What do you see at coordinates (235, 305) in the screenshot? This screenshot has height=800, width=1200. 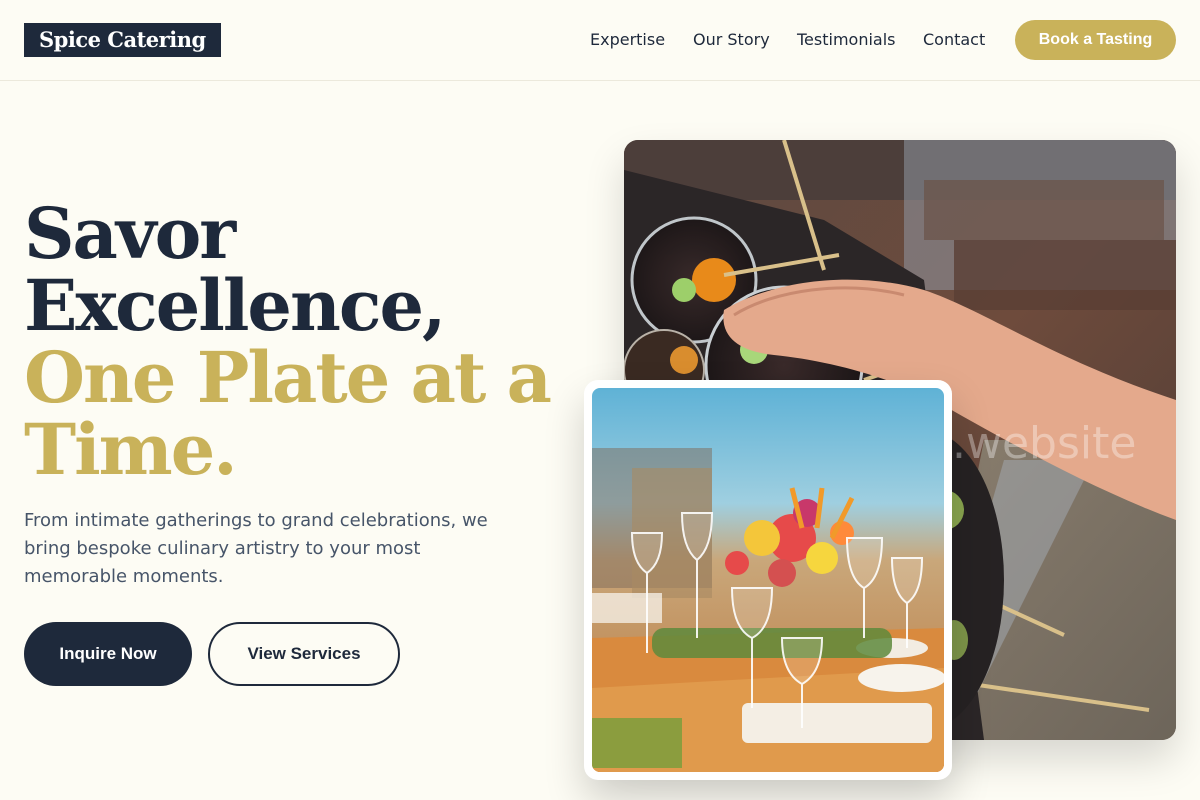 I see `hero-title-line-2: Excellence,` at bounding box center [235, 305].